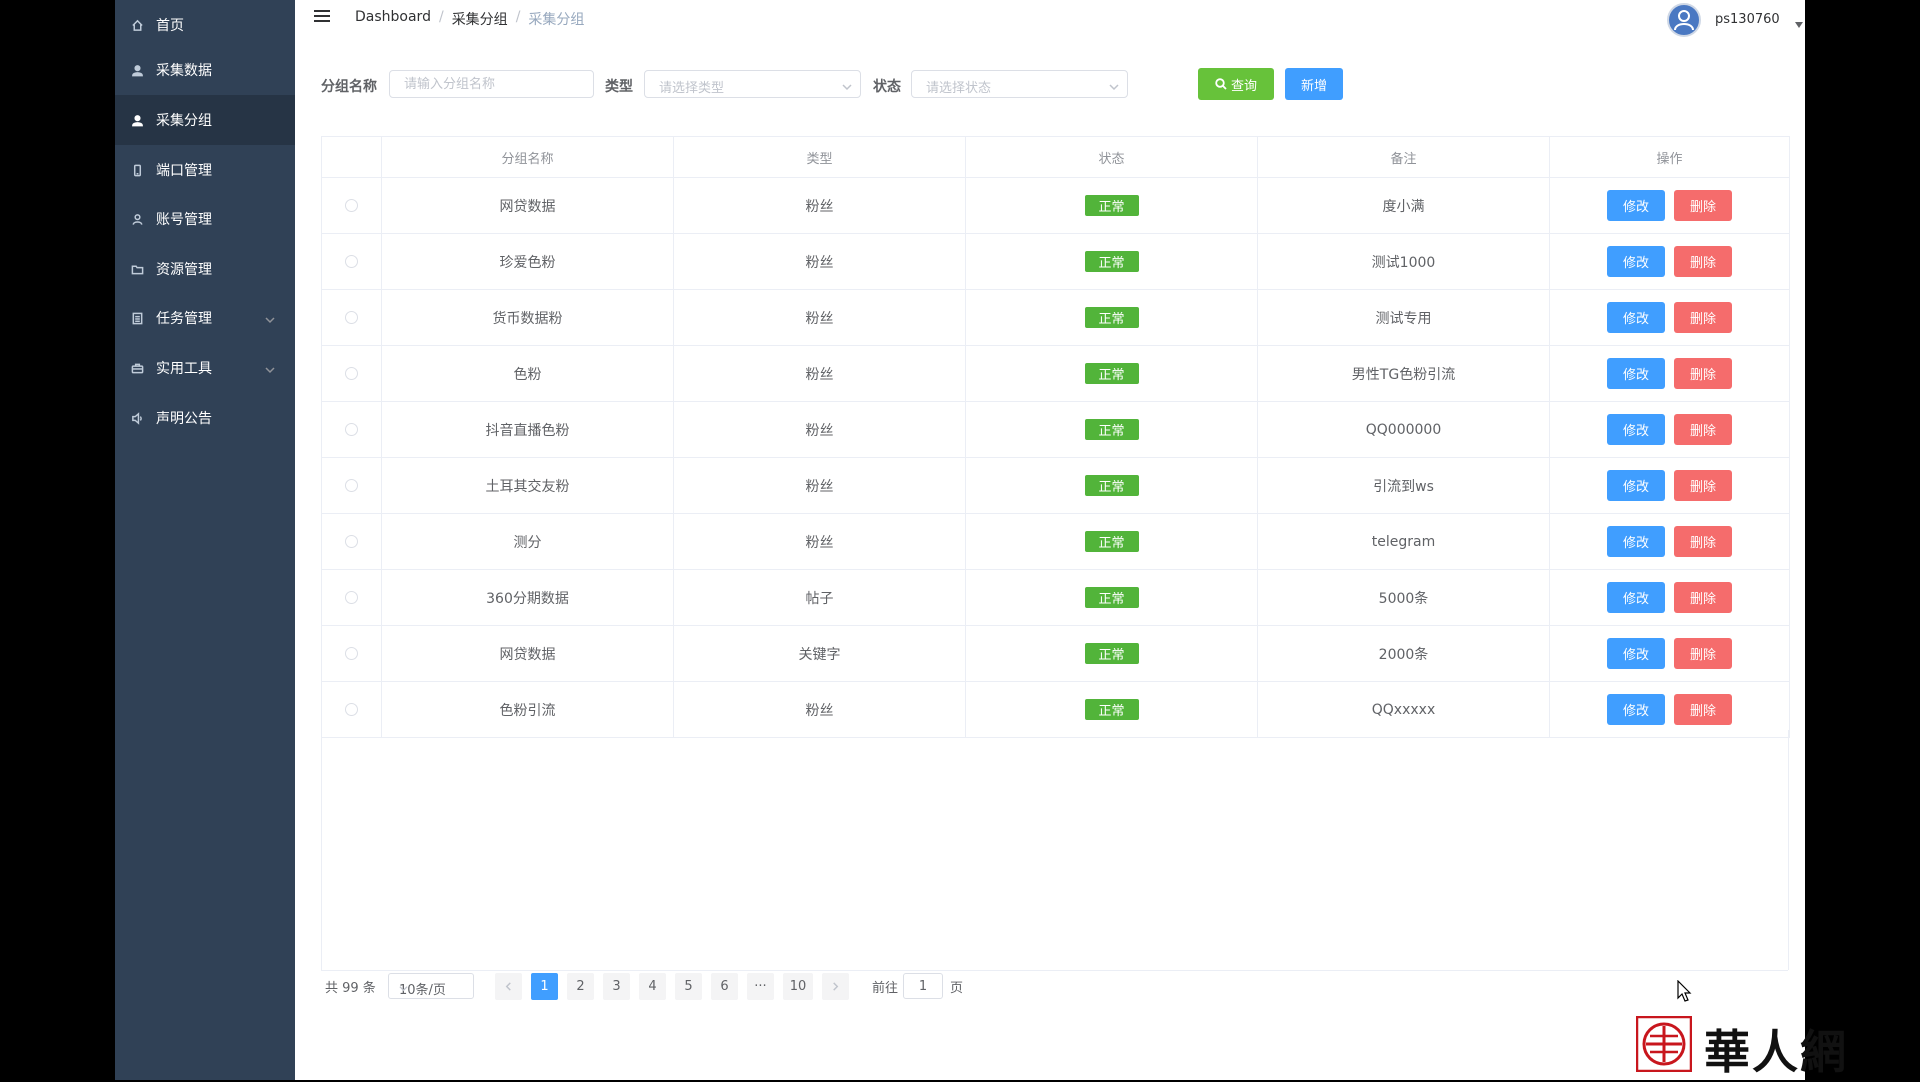 This screenshot has width=1920, height=1082. What do you see at coordinates (137, 25) in the screenshot?
I see `home-icon` at bounding box center [137, 25].